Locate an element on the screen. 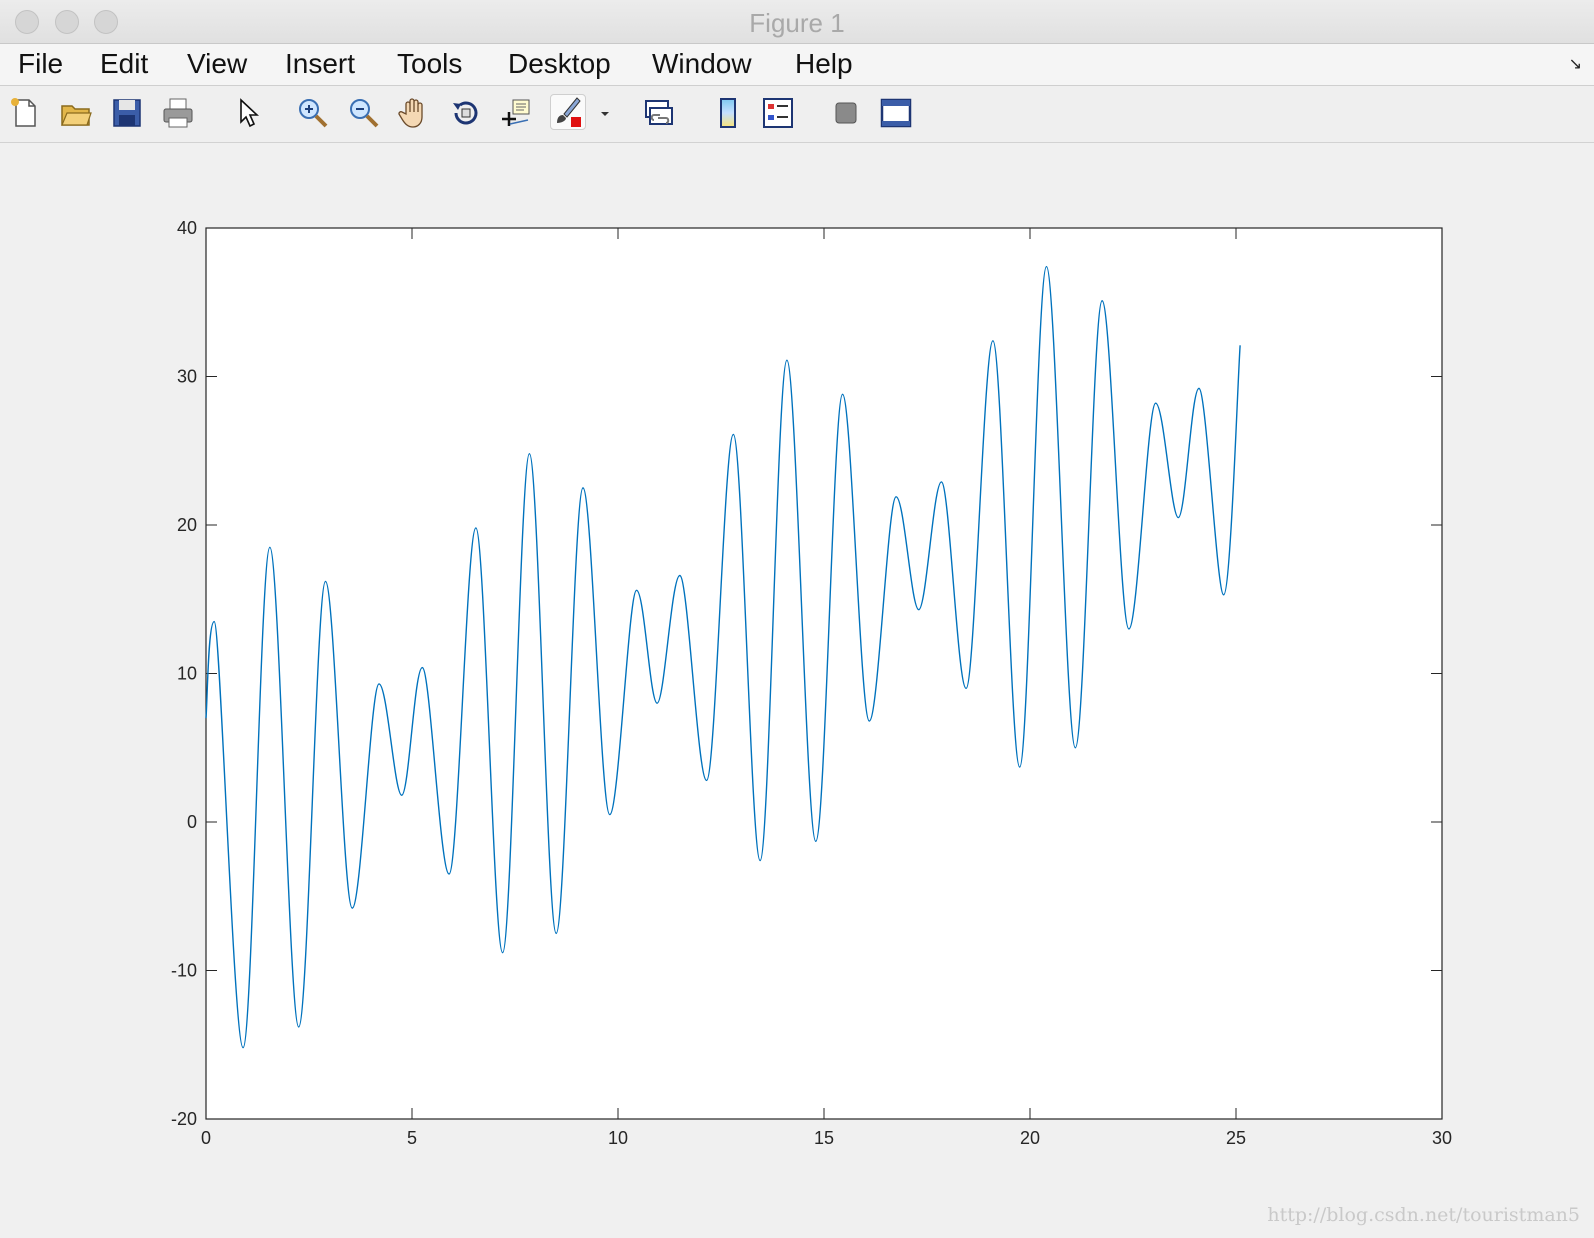 The height and width of the screenshot is (1238, 1594). y-tick-label: 0 is located at coordinates (192, 822).